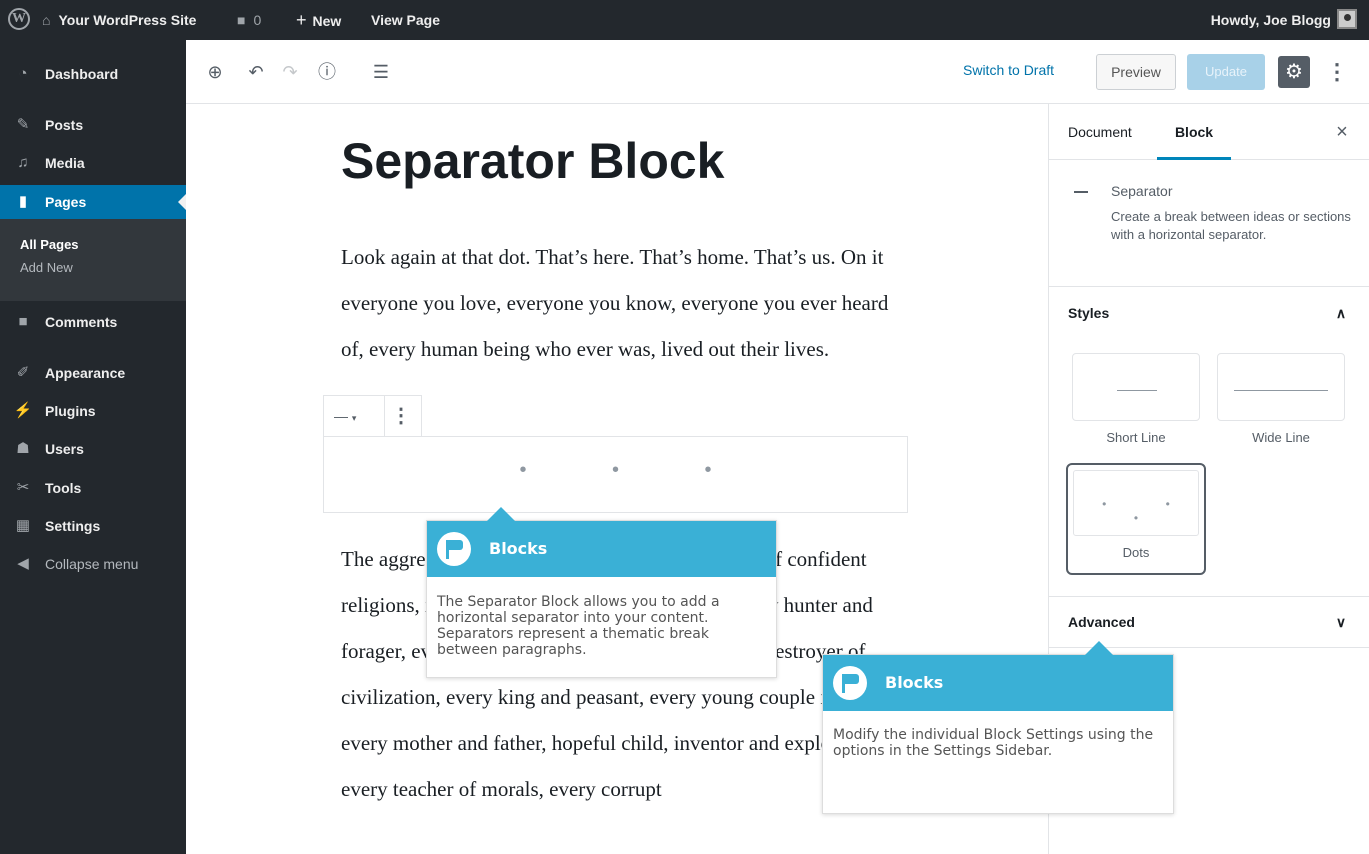 The width and height of the screenshot is (1369, 854). What do you see at coordinates (1194, 132) in the screenshot?
I see `tab-block: Block` at bounding box center [1194, 132].